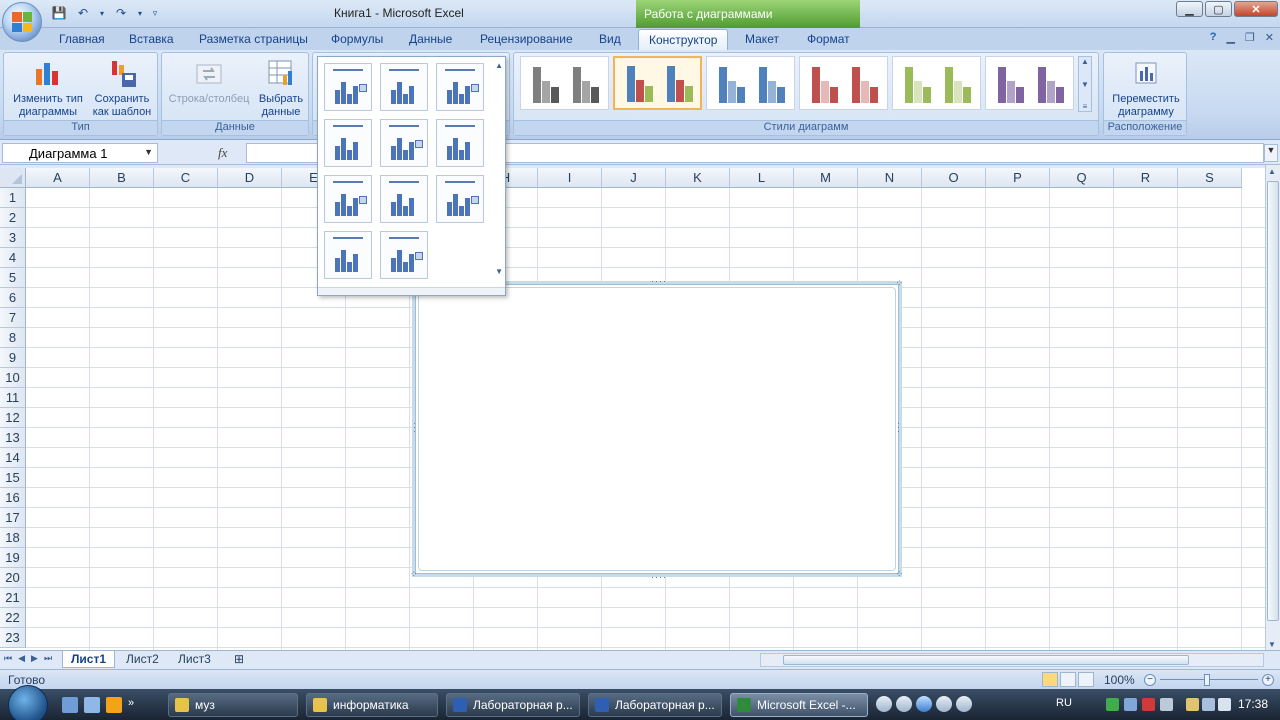 The width and height of the screenshot is (1280, 720). What do you see at coordinates (70, 705) in the screenshot?
I see `show-desktop-icon` at bounding box center [70, 705].